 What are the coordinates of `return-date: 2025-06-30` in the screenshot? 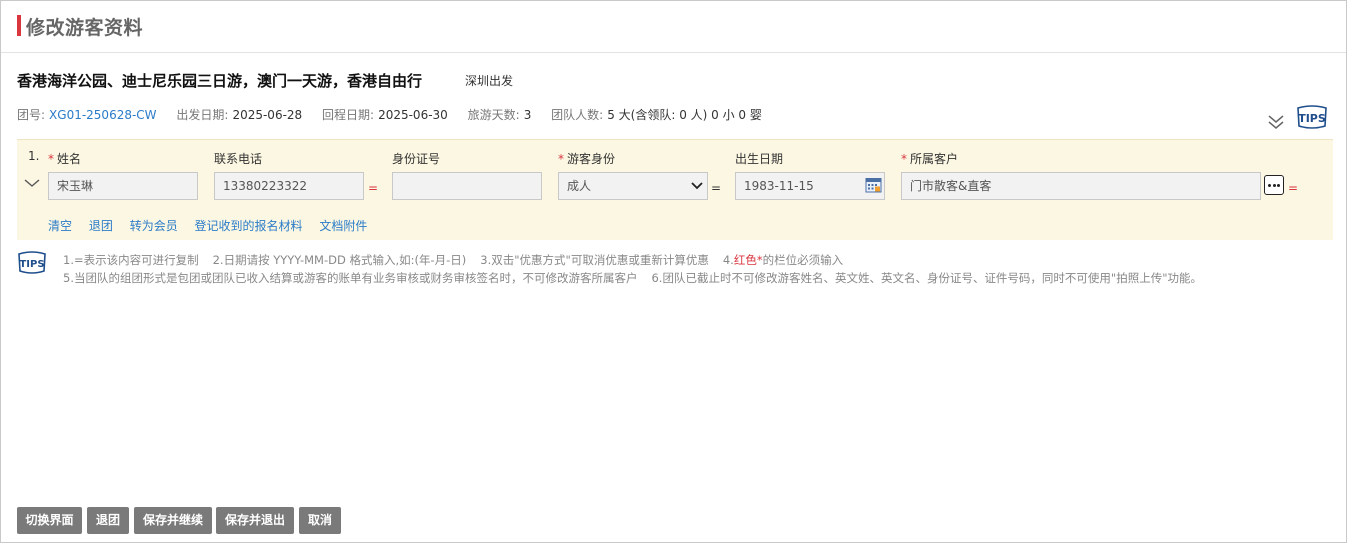 It's located at (413, 115).